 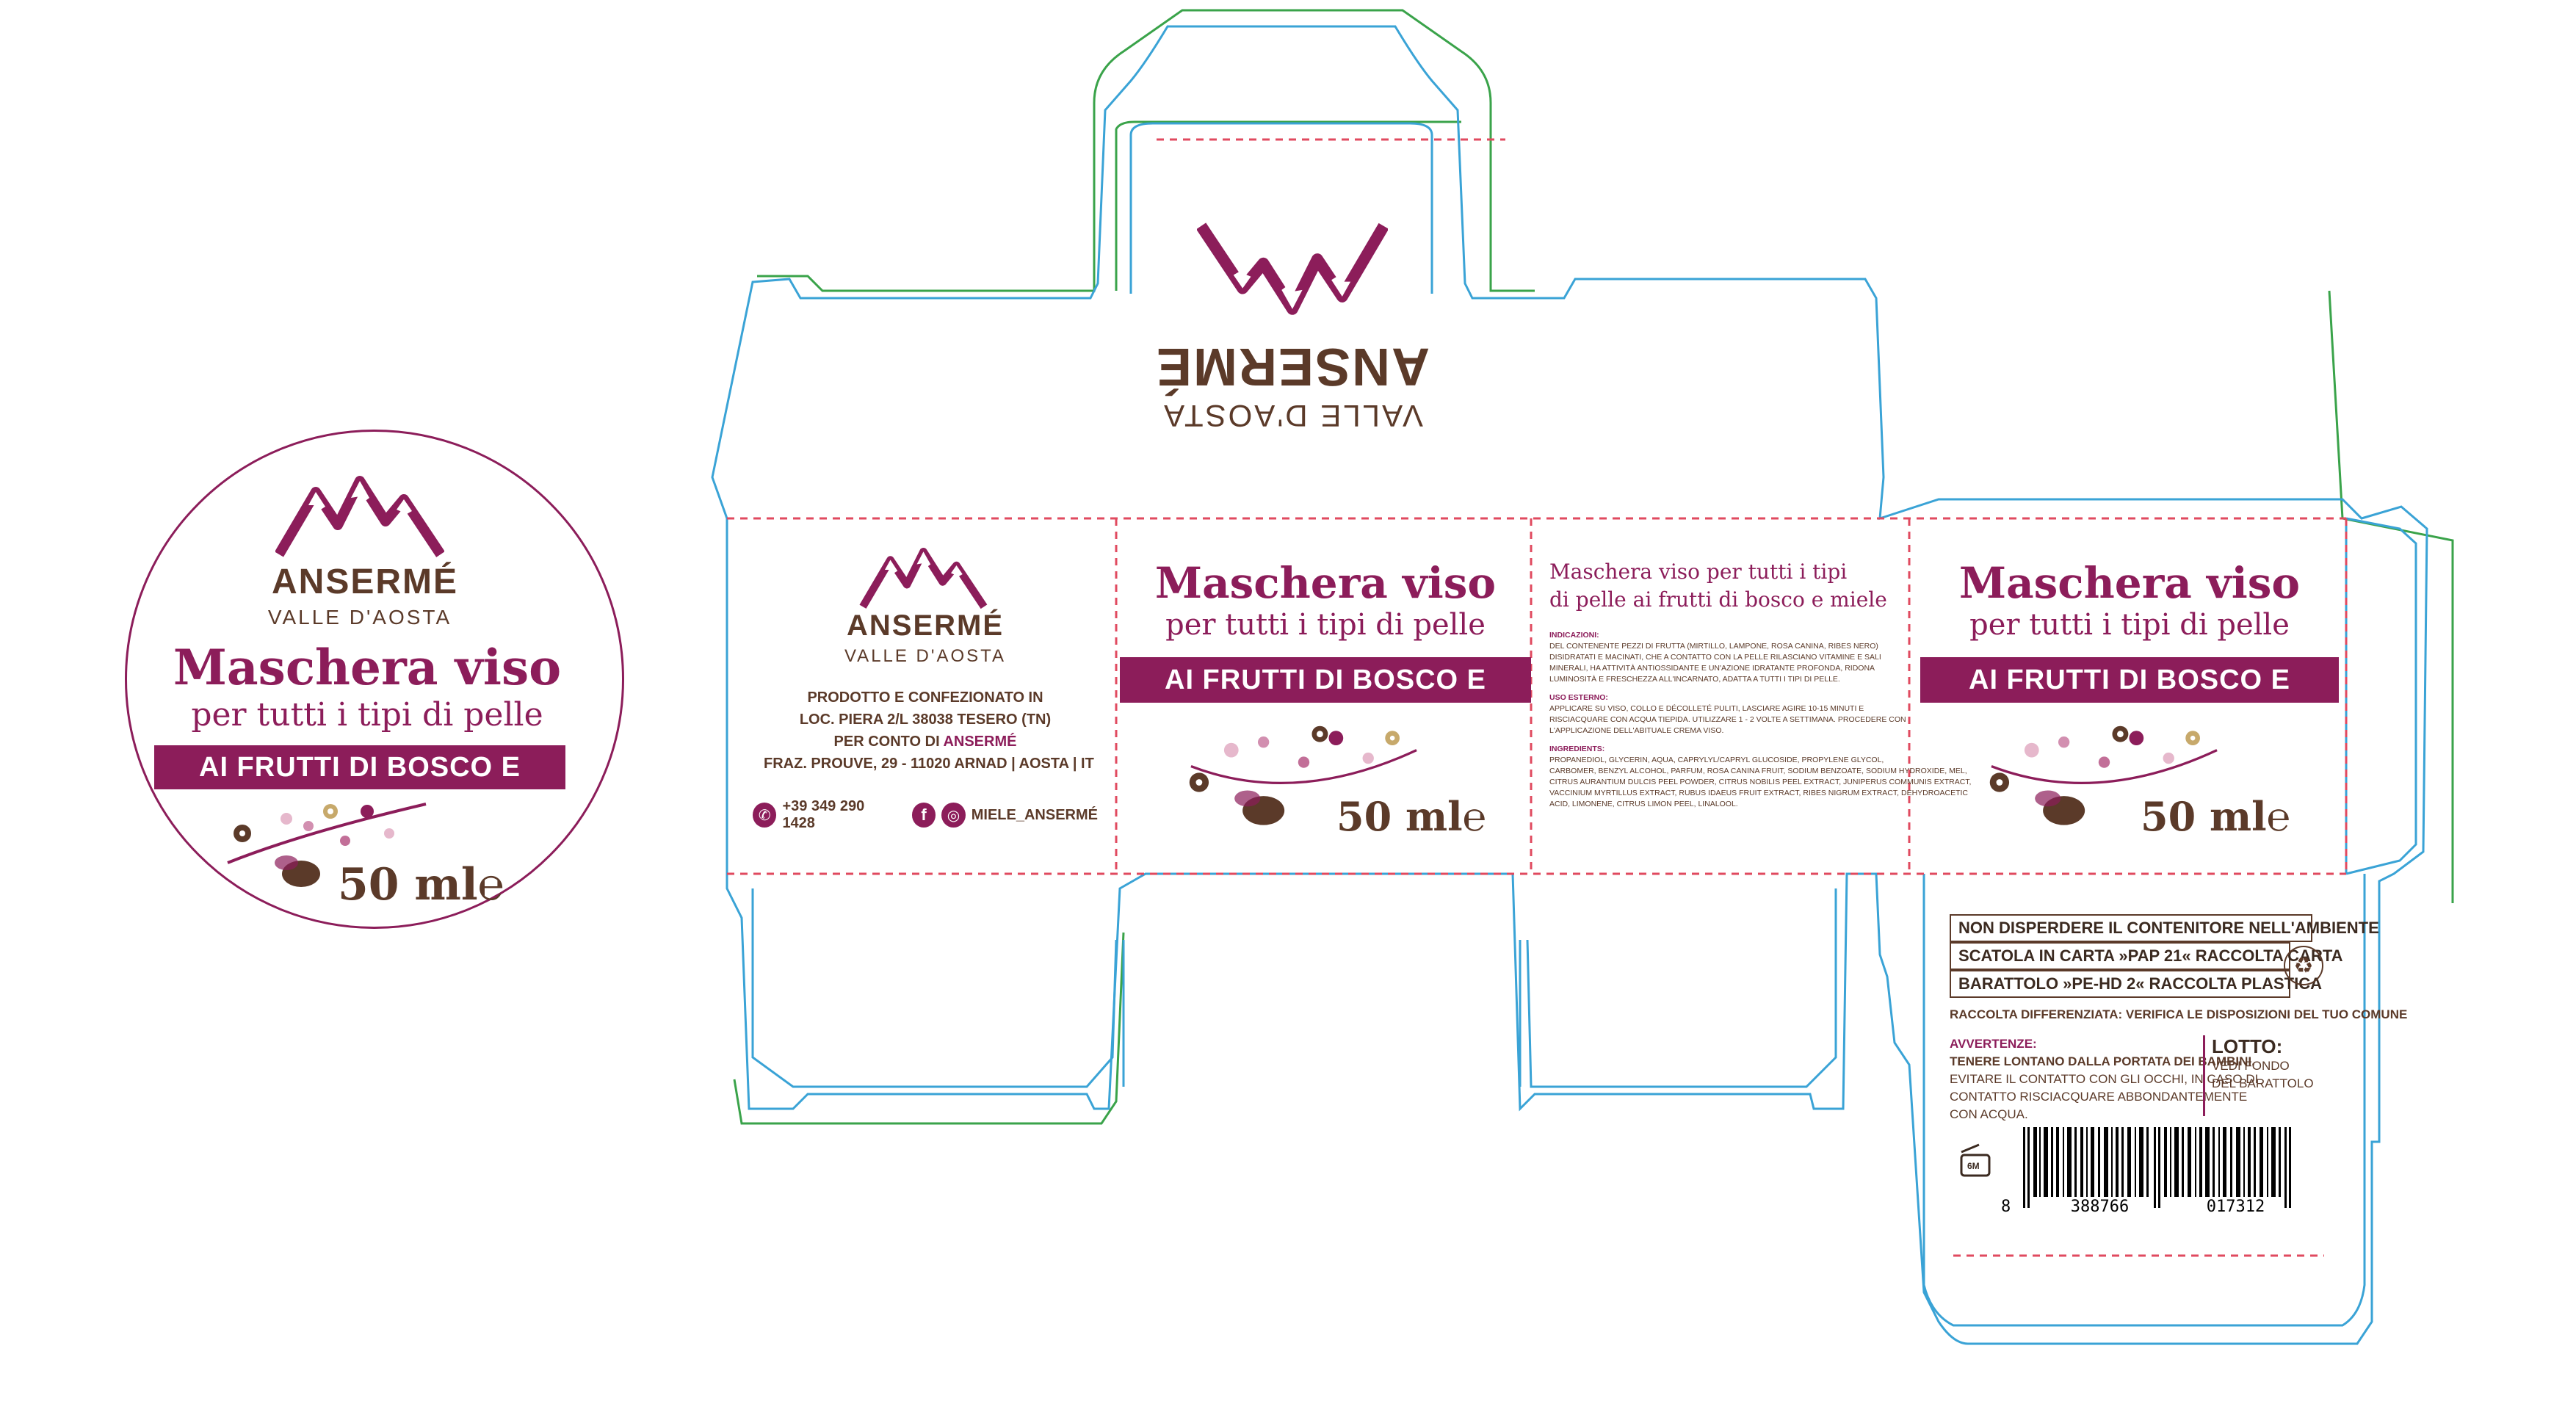 I want to click on top-flap-logo: VALLE D'AOSTA ANSERMÉ, so click(x=1292, y=323).